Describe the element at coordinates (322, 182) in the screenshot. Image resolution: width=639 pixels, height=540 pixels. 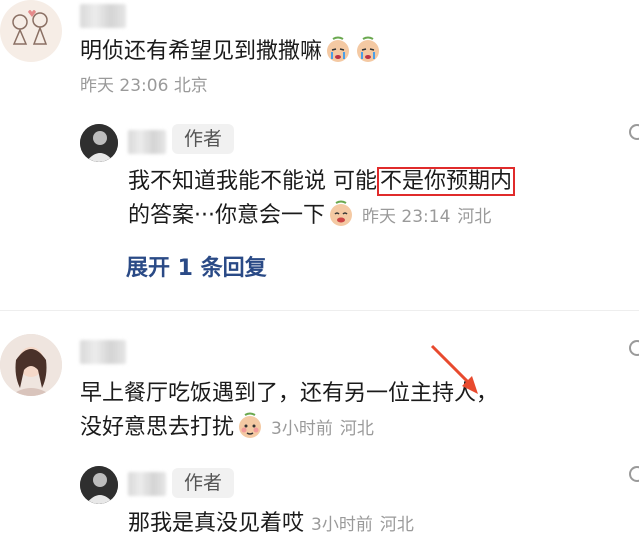
I see `reply-text-line1: 我不知道我能不能说 可能 不是你预期内` at that location.